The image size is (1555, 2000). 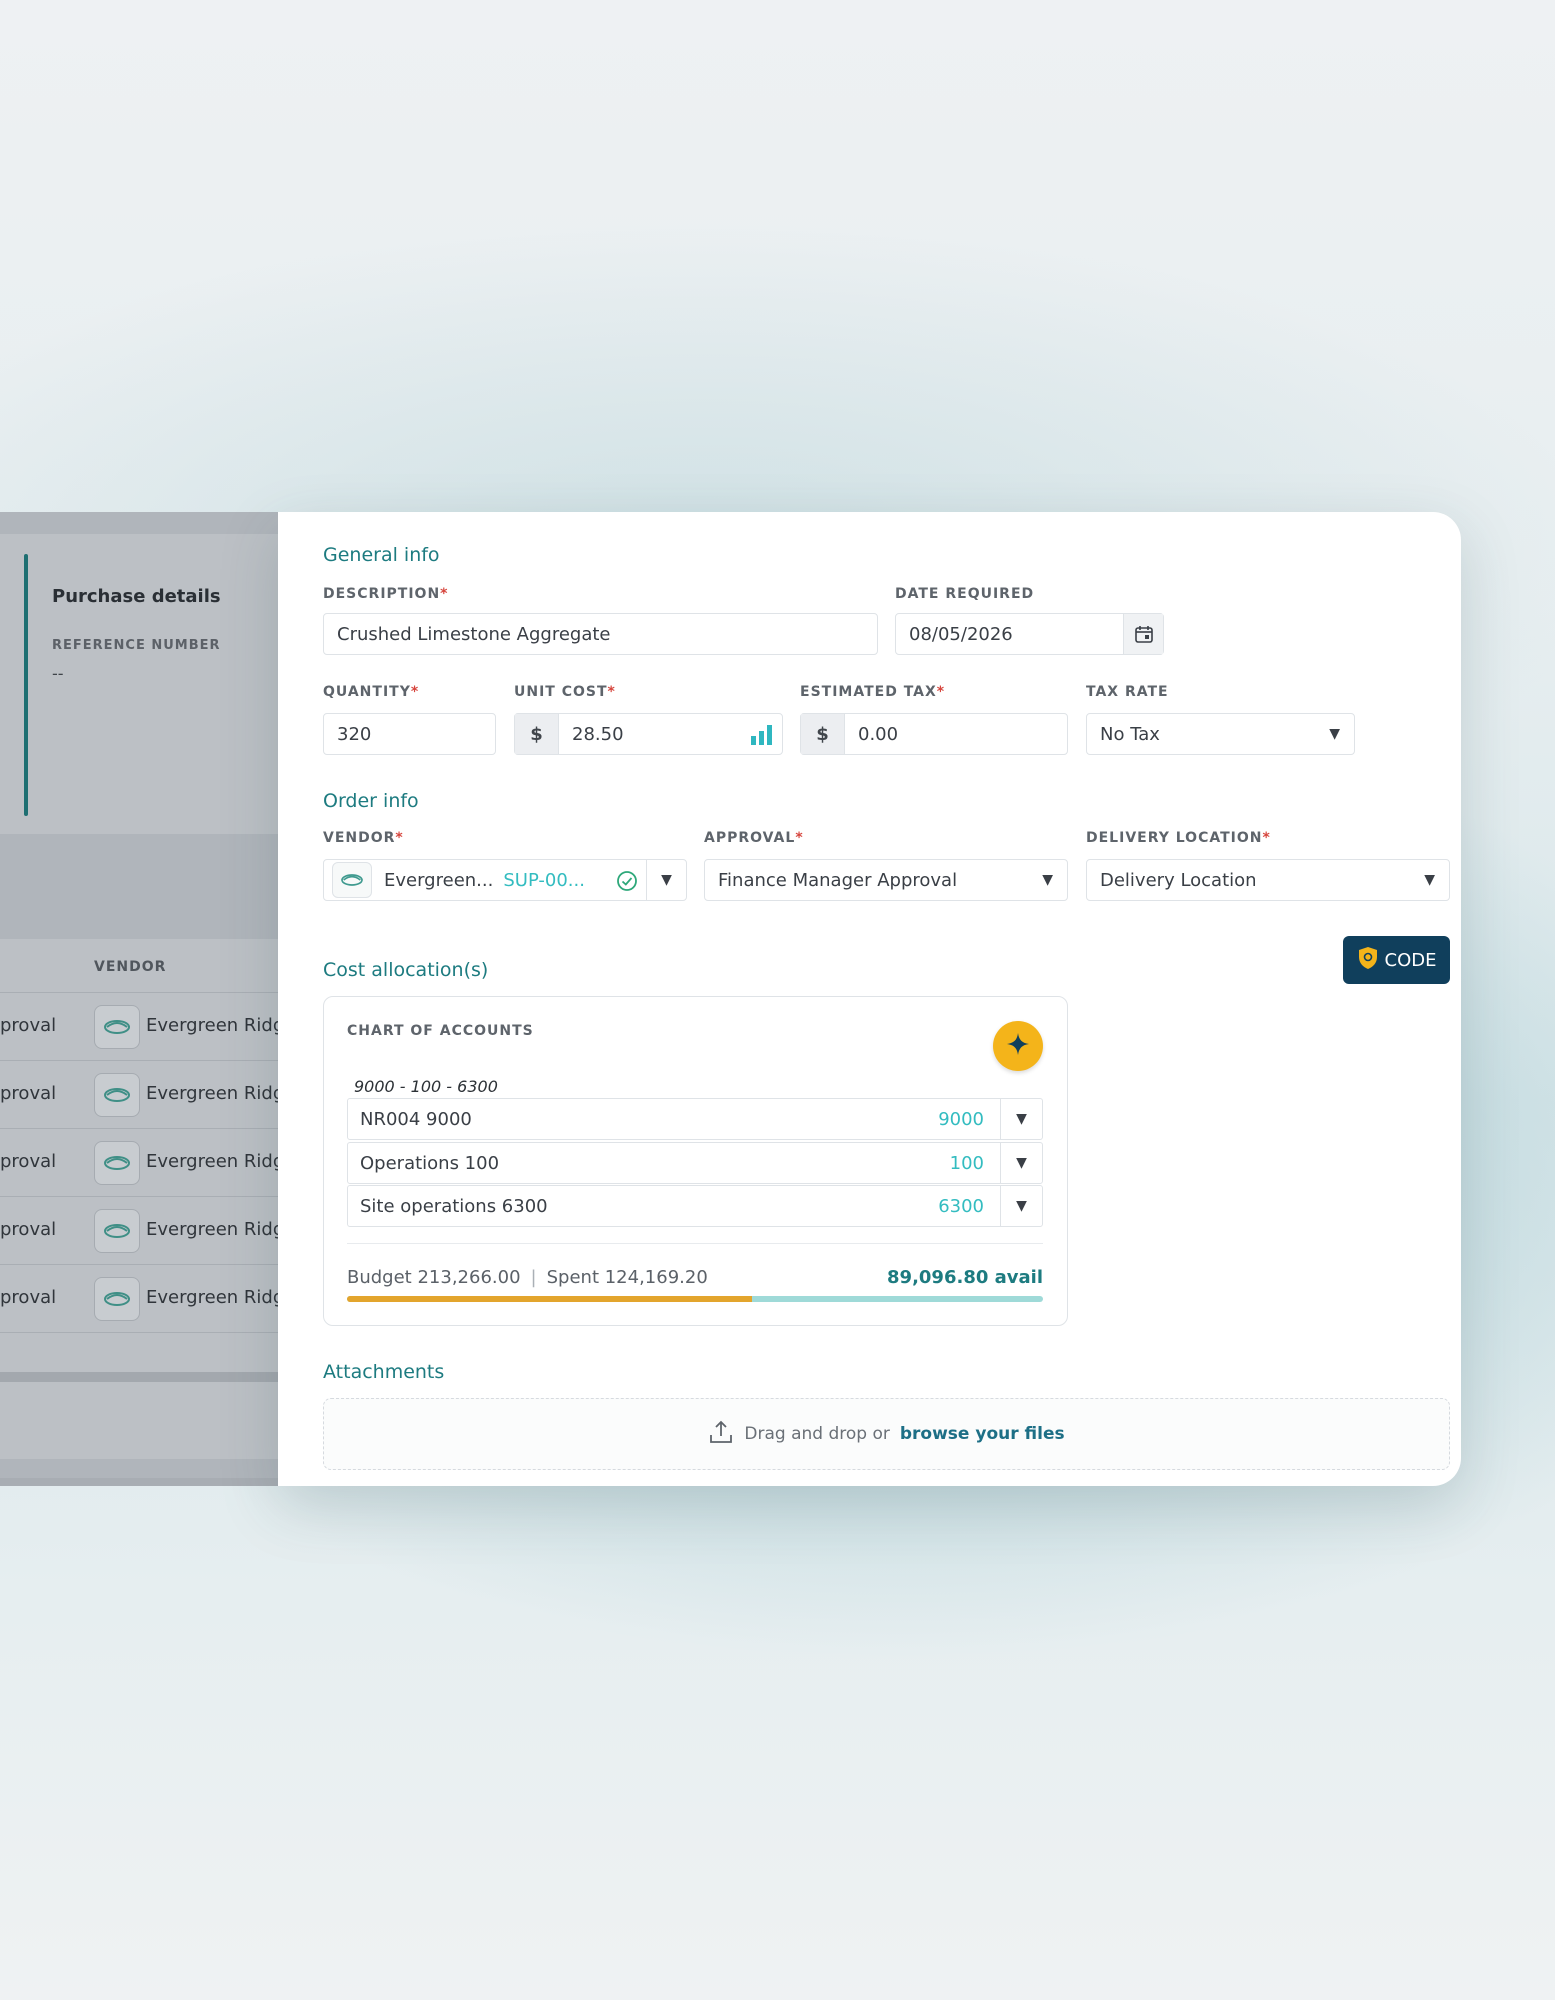 I want to click on ai-suggest-button, so click(x=1018, y=1046).